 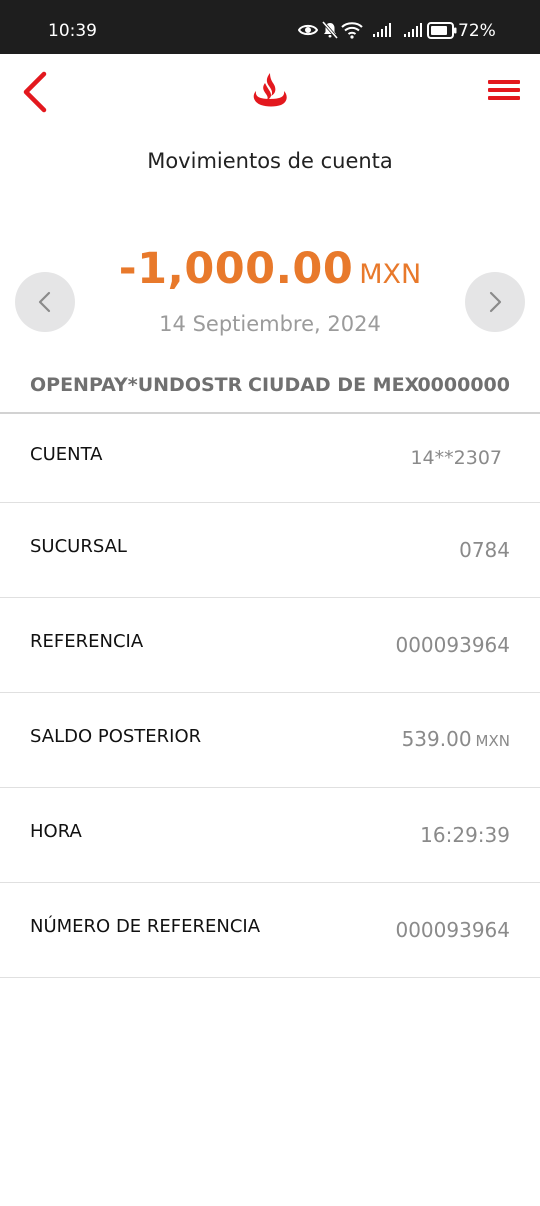 What do you see at coordinates (87, 641) in the screenshot?
I see `detail-label: REFERENCIA` at bounding box center [87, 641].